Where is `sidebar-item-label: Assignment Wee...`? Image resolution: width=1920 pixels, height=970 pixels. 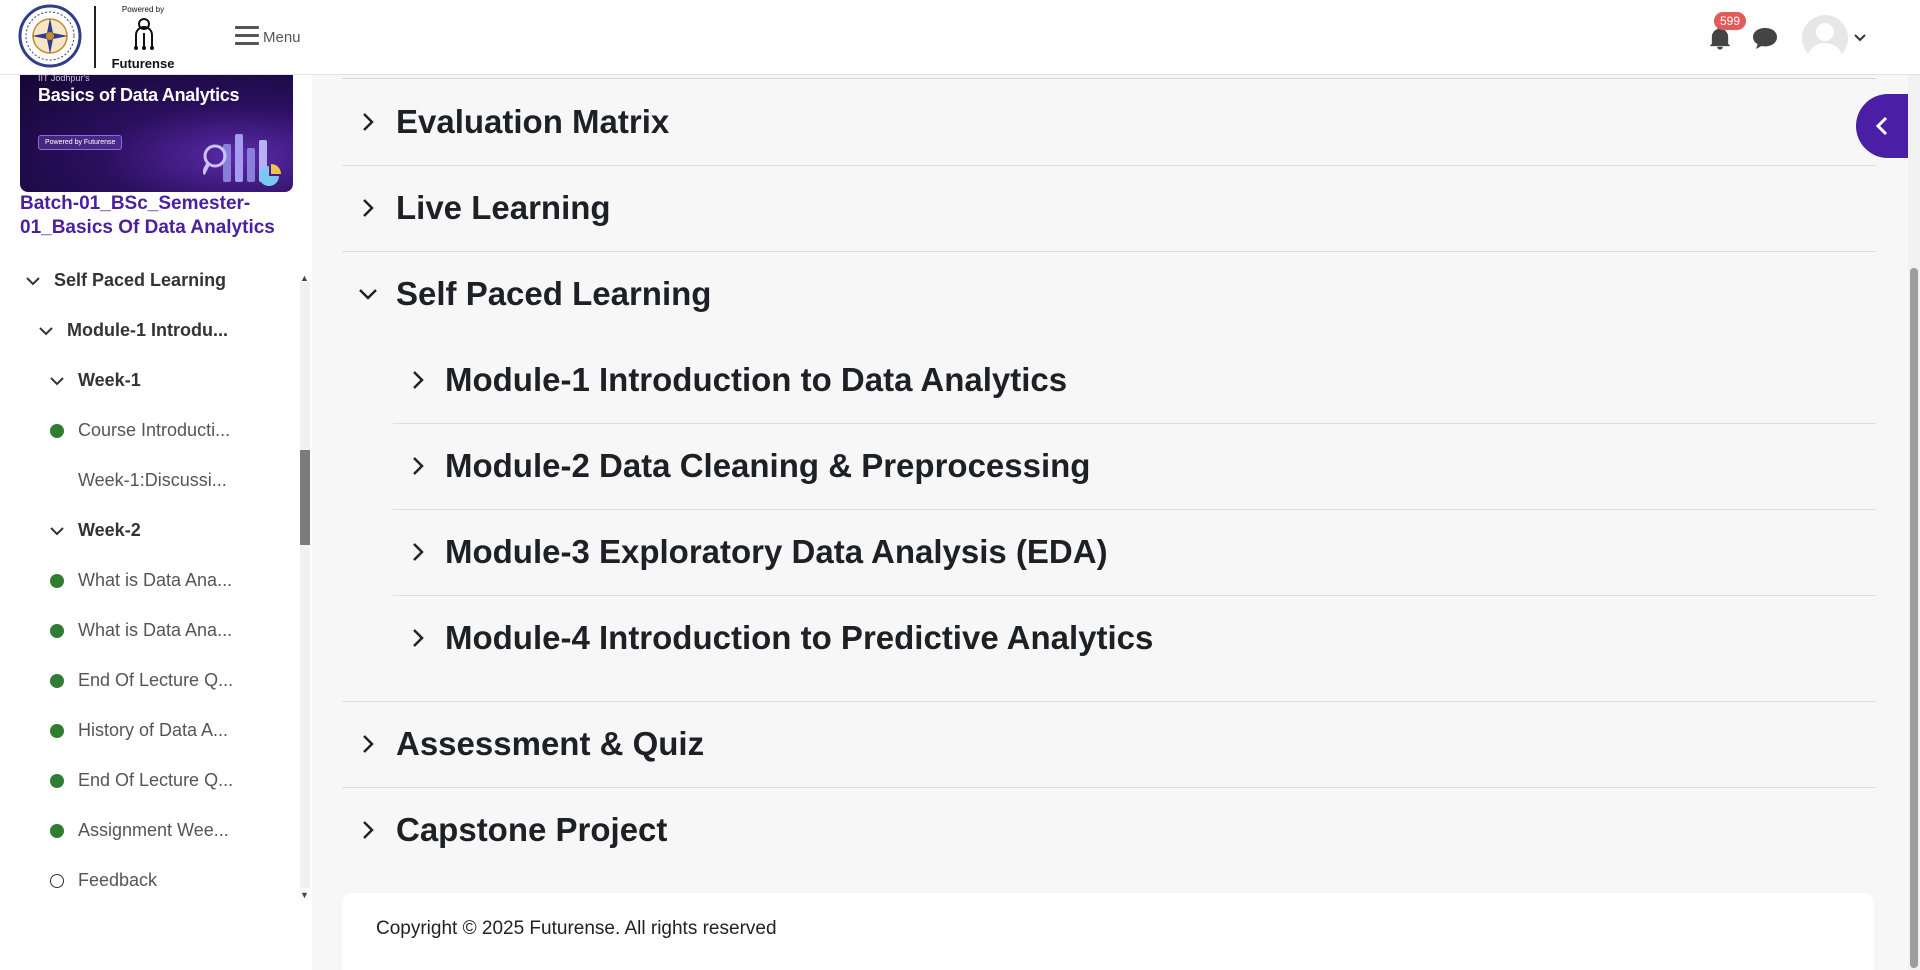
sidebar-item-label: Assignment Wee... is located at coordinates (153, 830).